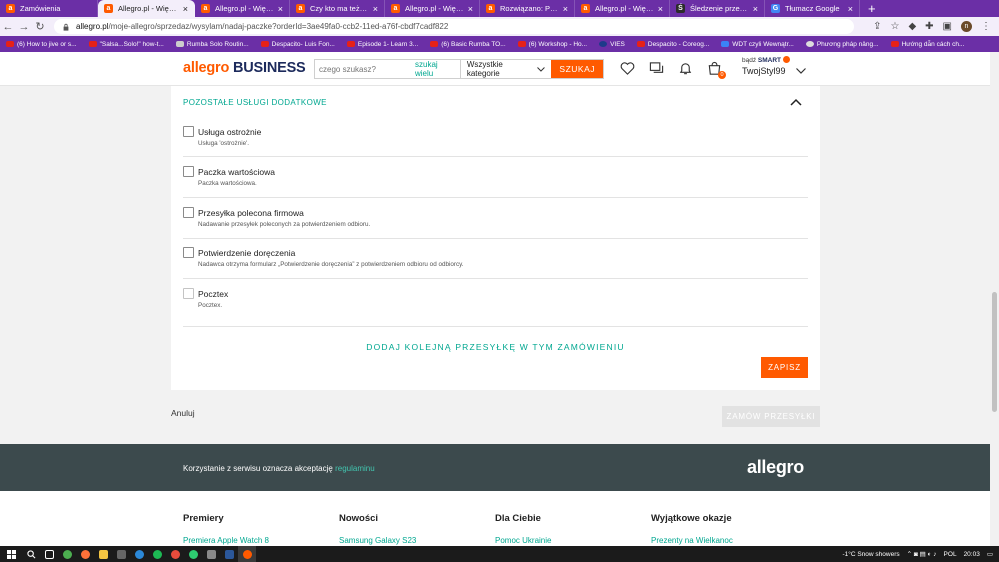 The height and width of the screenshot is (562, 999). What do you see at coordinates (809, 44) in the screenshot?
I see `globe-icon` at bounding box center [809, 44].